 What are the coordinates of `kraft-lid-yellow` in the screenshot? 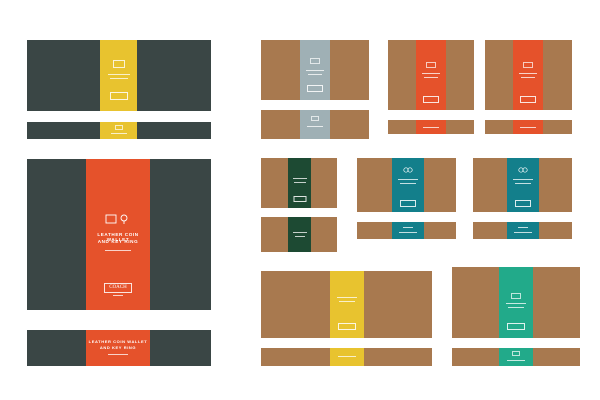 It's located at (346, 357).